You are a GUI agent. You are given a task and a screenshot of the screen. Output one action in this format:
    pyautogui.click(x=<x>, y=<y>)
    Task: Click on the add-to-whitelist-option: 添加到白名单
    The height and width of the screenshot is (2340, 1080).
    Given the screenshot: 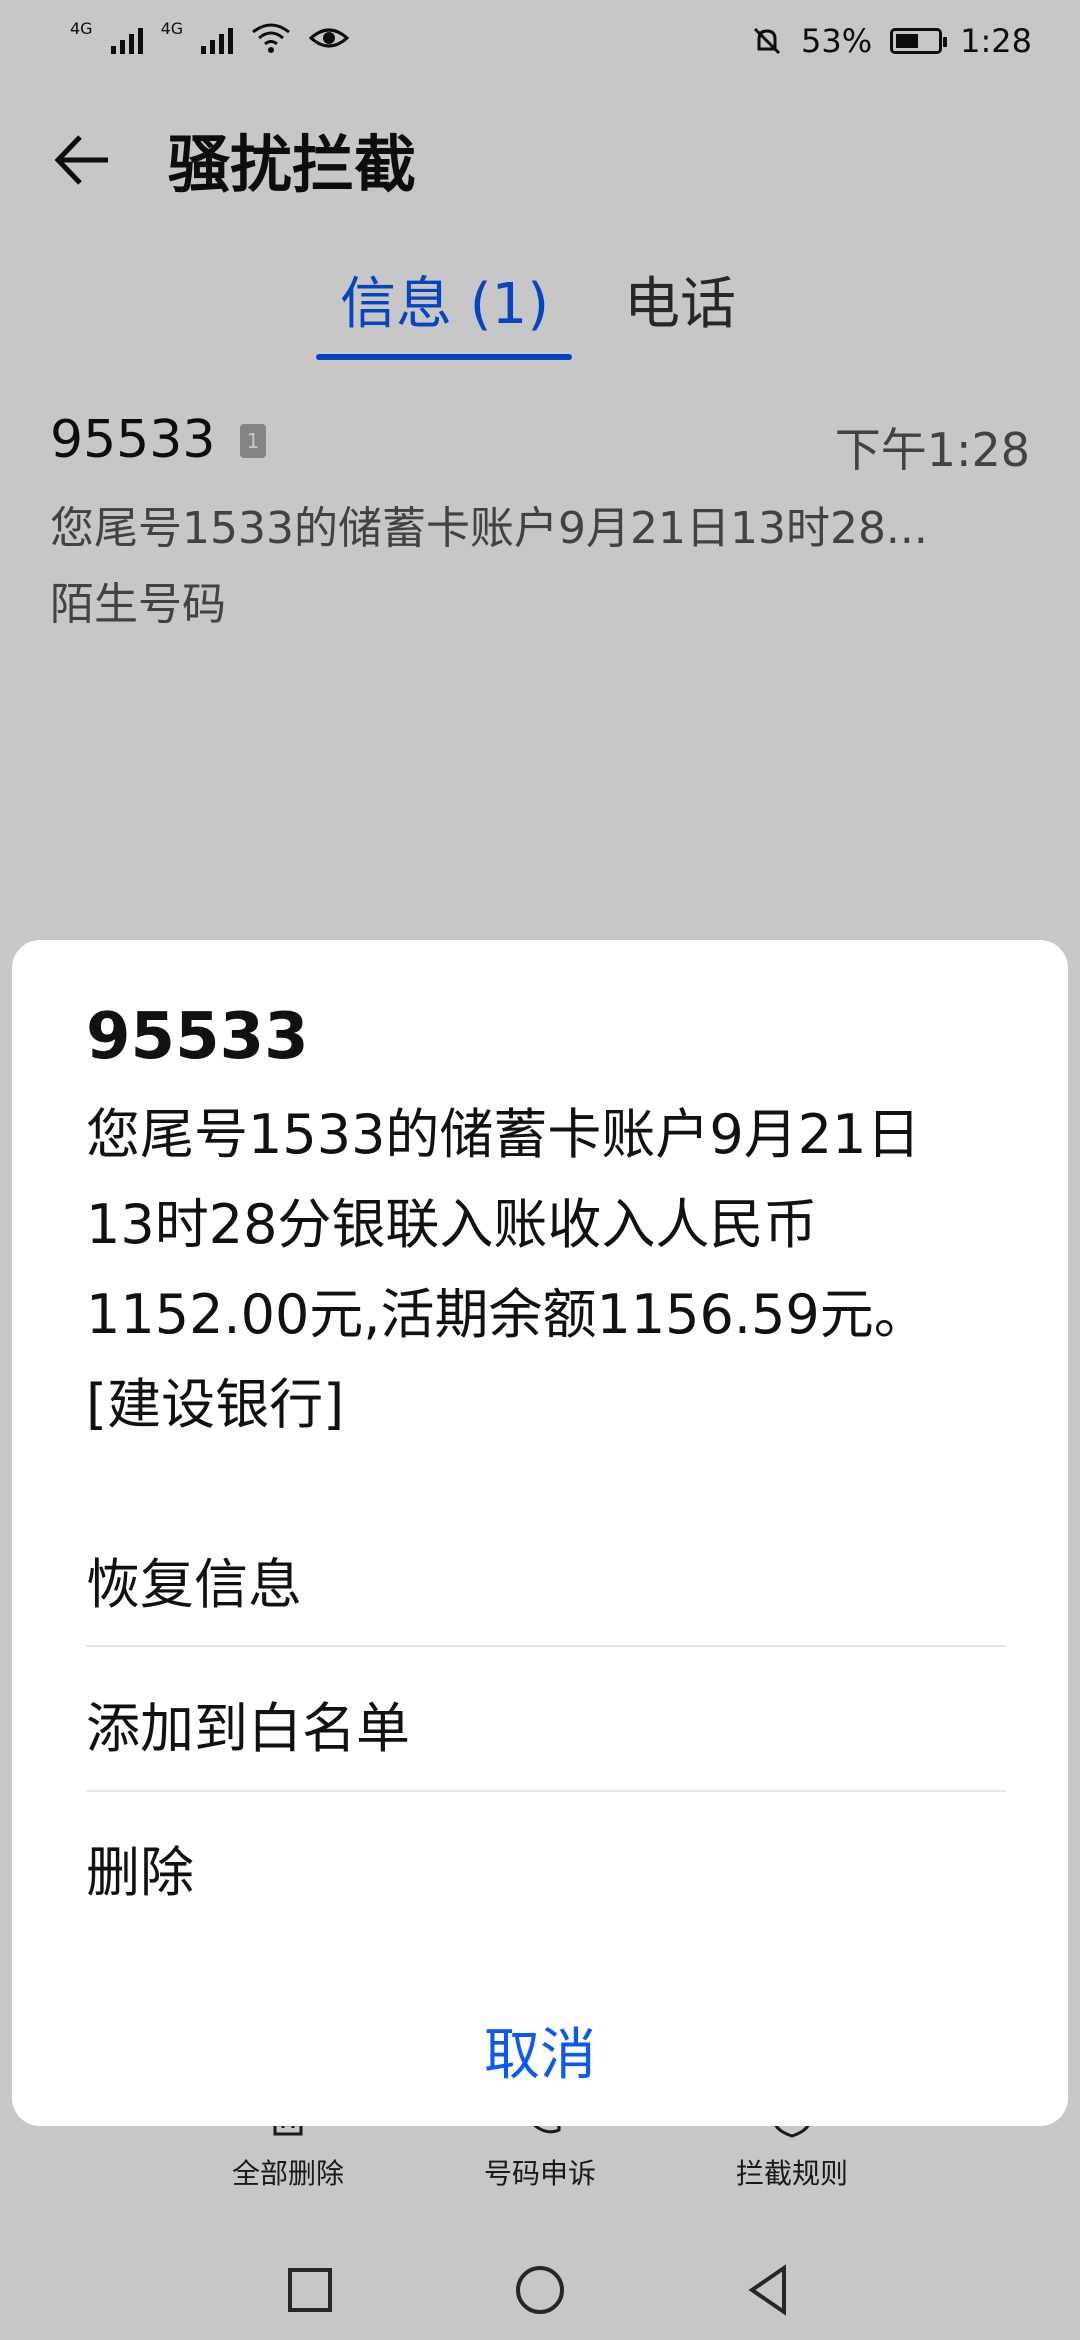 What is the action you would take?
    pyautogui.click(x=546, y=1723)
    